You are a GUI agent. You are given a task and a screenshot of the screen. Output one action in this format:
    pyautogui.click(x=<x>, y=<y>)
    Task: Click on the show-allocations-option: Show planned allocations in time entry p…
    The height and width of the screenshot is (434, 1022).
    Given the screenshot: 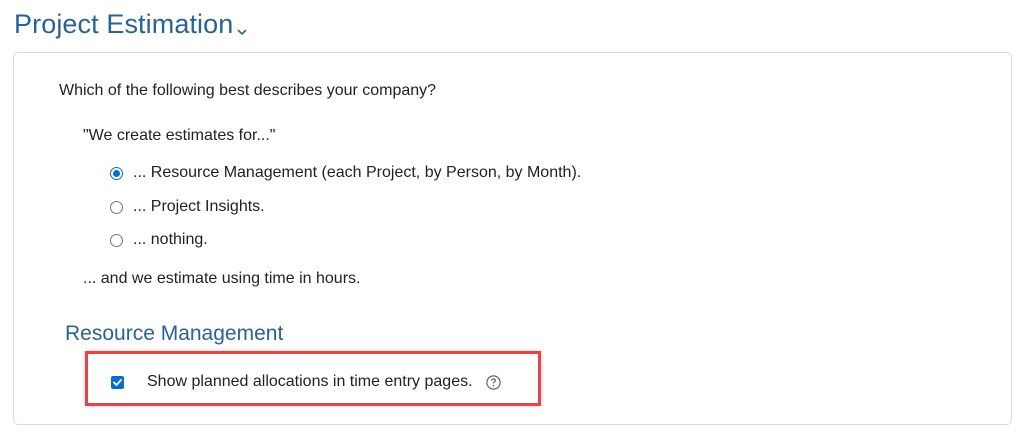 What is the action you would take?
    pyautogui.click(x=306, y=382)
    